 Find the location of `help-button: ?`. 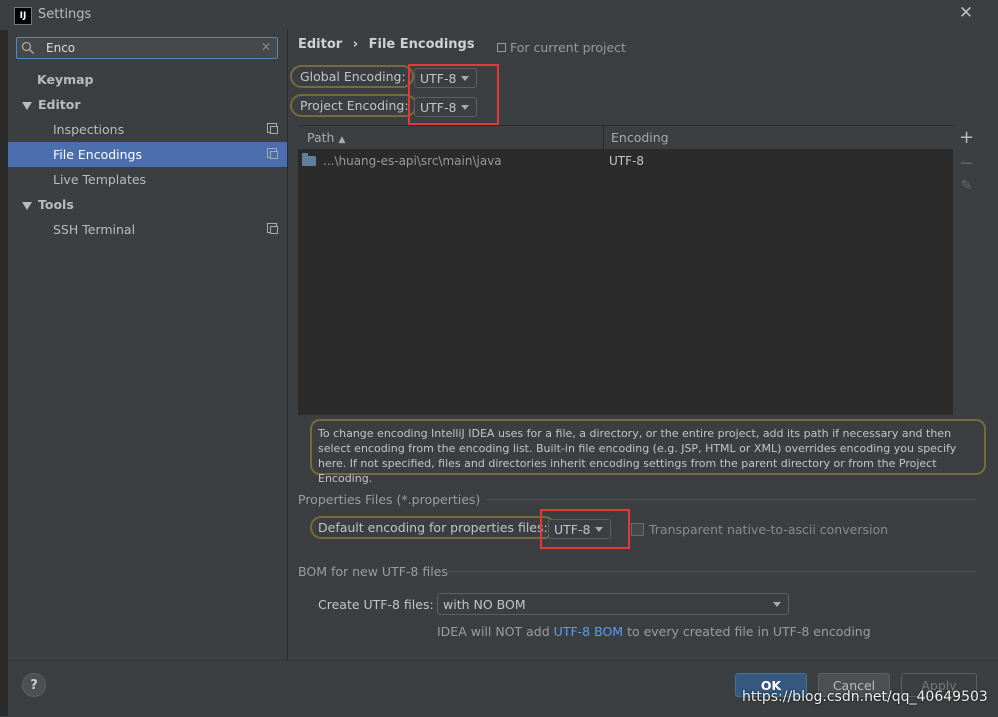

help-button: ? is located at coordinates (34, 685).